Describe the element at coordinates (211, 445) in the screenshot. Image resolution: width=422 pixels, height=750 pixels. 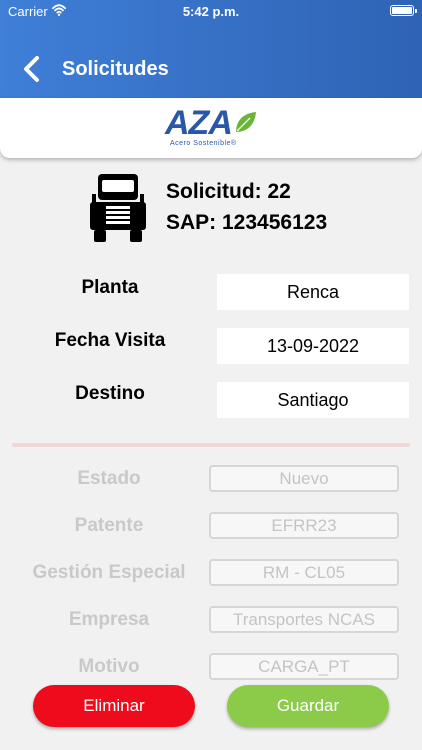
I see `section-divider` at that location.